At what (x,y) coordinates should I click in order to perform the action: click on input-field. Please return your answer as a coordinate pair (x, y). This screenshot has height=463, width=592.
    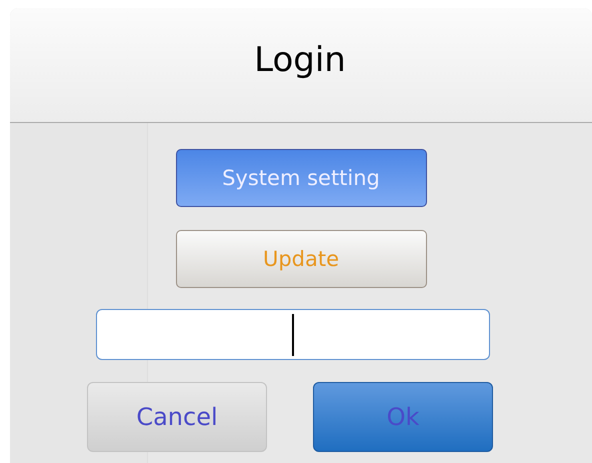
    Looking at the image, I should click on (293, 334).